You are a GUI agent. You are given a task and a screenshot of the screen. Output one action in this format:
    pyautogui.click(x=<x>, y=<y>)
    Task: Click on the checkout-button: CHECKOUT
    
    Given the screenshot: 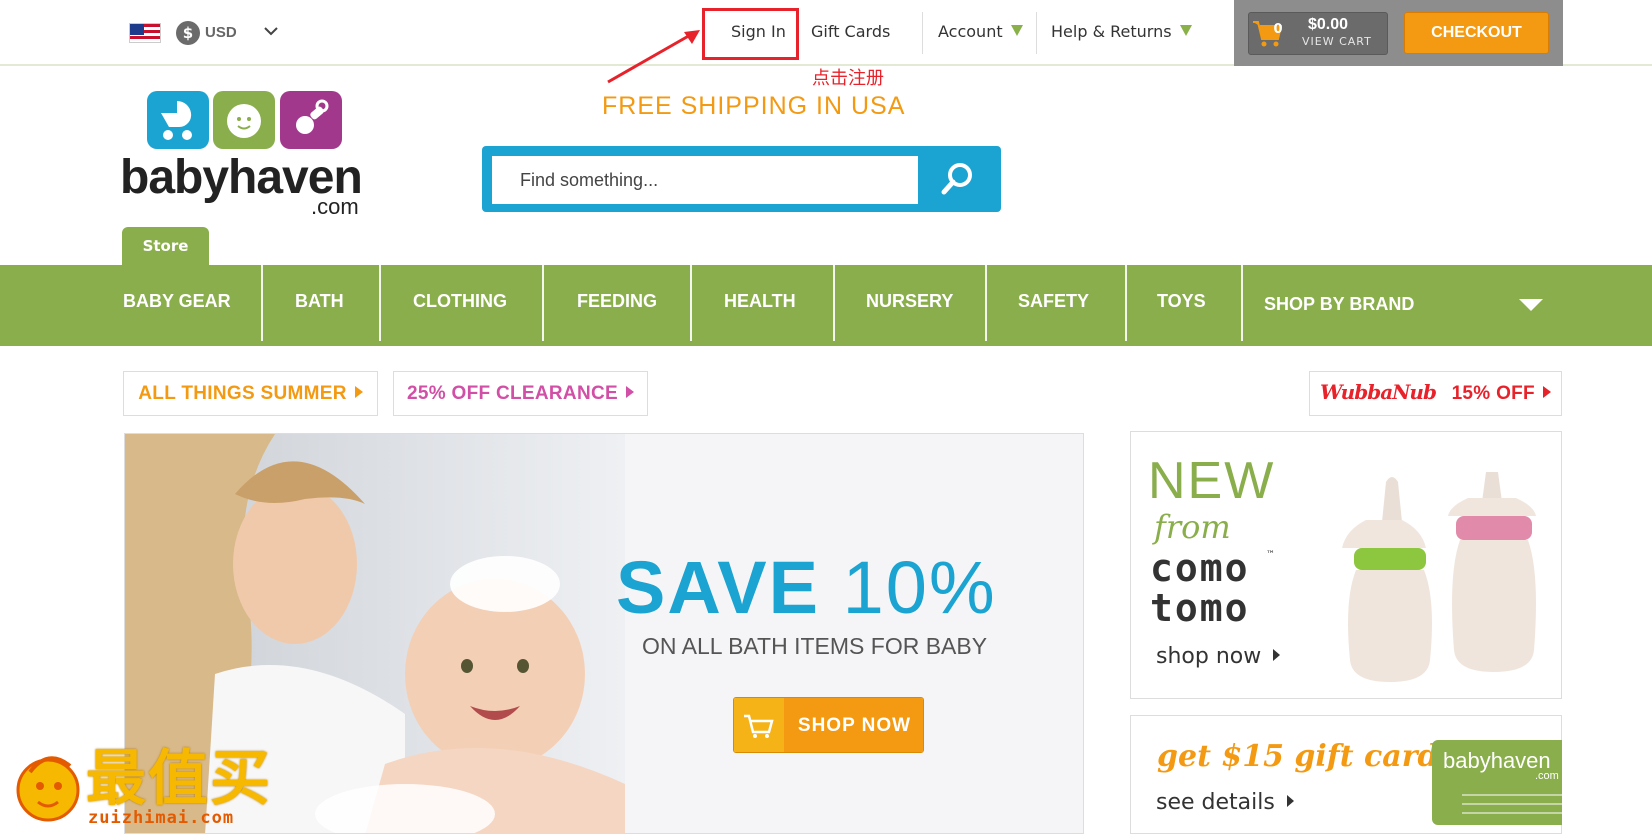 What is the action you would take?
    pyautogui.click(x=1476, y=33)
    